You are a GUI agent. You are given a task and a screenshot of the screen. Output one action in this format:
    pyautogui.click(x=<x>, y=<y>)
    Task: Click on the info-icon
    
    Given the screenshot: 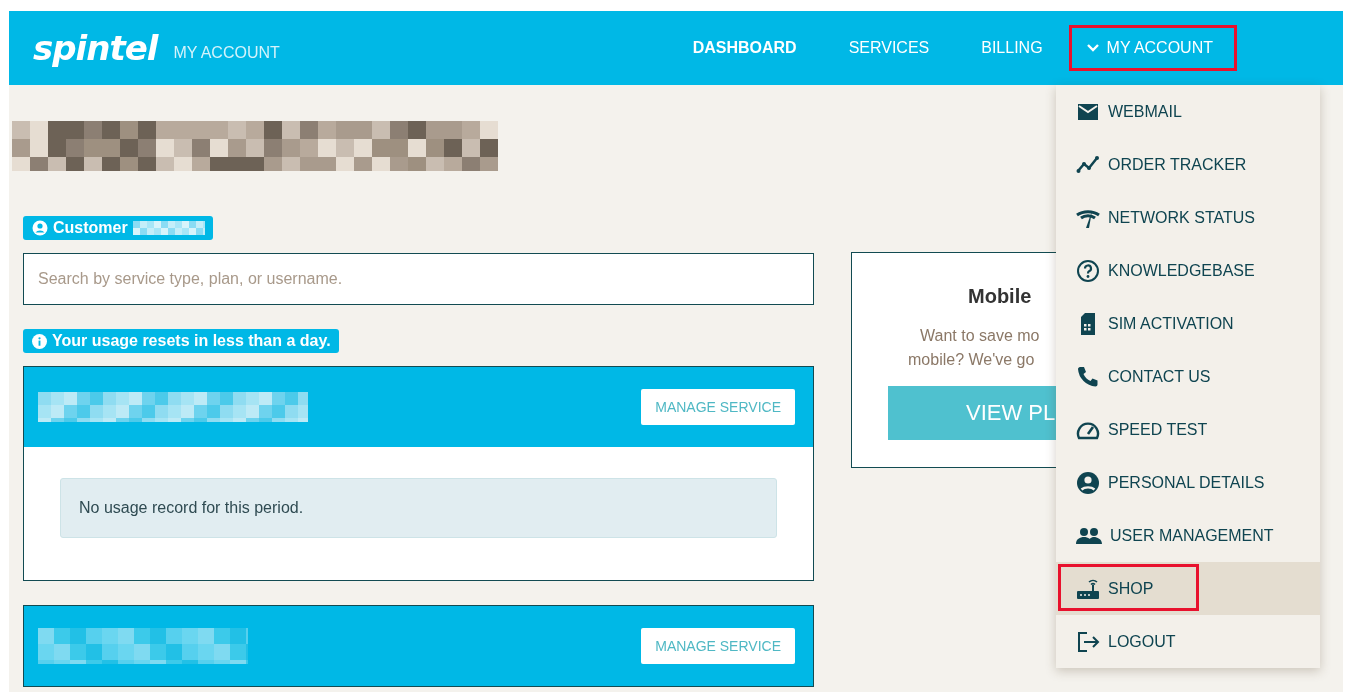 What is the action you would take?
    pyautogui.click(x=39, y=341)
    